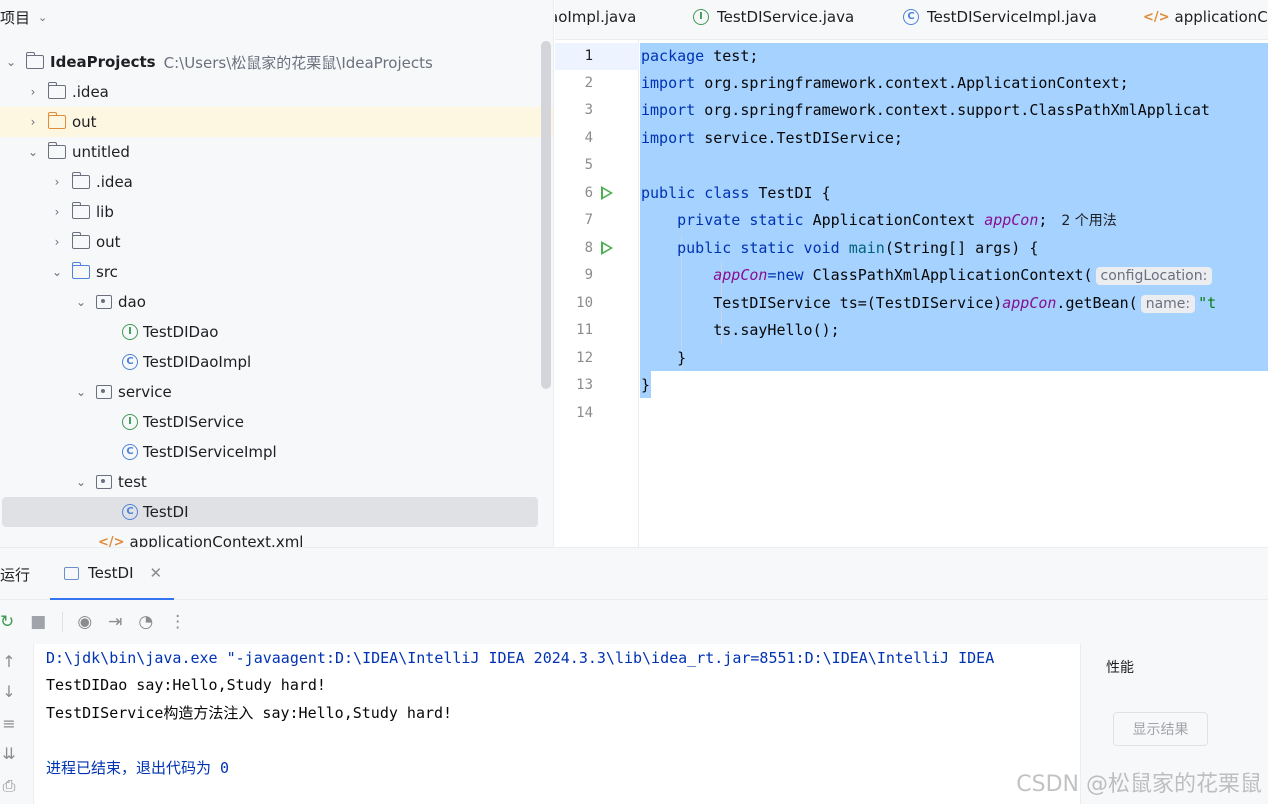 This screenshot has width=1268, height=804. I want to click on tree-item-testdidaoimpl: C TestDIDaoImpl, so click(269, 362).